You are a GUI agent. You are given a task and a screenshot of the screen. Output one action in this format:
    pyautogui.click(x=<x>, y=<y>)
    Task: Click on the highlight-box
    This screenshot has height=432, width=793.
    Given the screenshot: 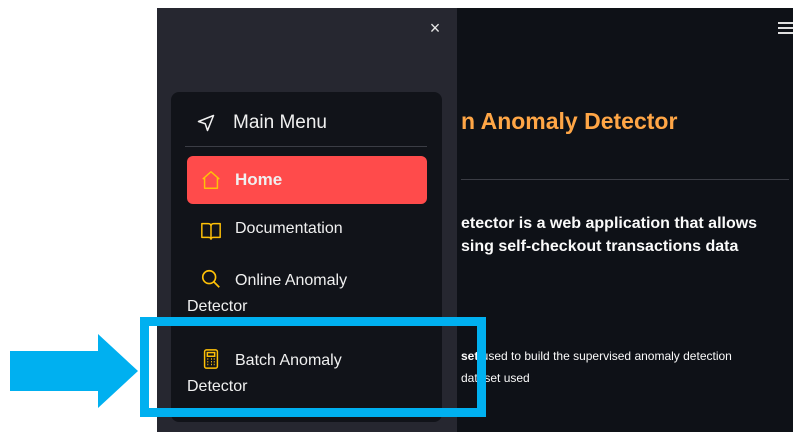 What is the action you would take?
    pyautogui.click(x=313, y=367)
    